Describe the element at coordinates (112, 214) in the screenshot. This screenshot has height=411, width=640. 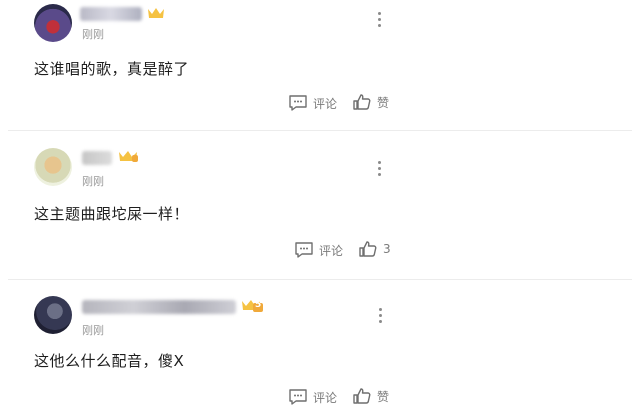
I see `comment-text: 这主题曲跟坨屎一样！` at that location.